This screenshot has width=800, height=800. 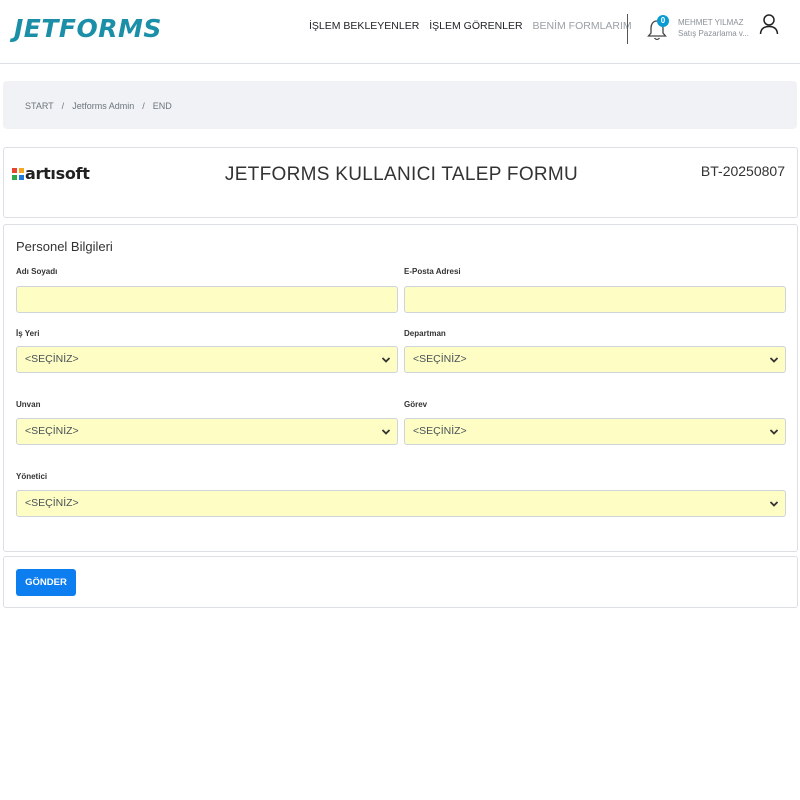 I want to click on form-code: BT-20250807, so click(x=742, y=171).